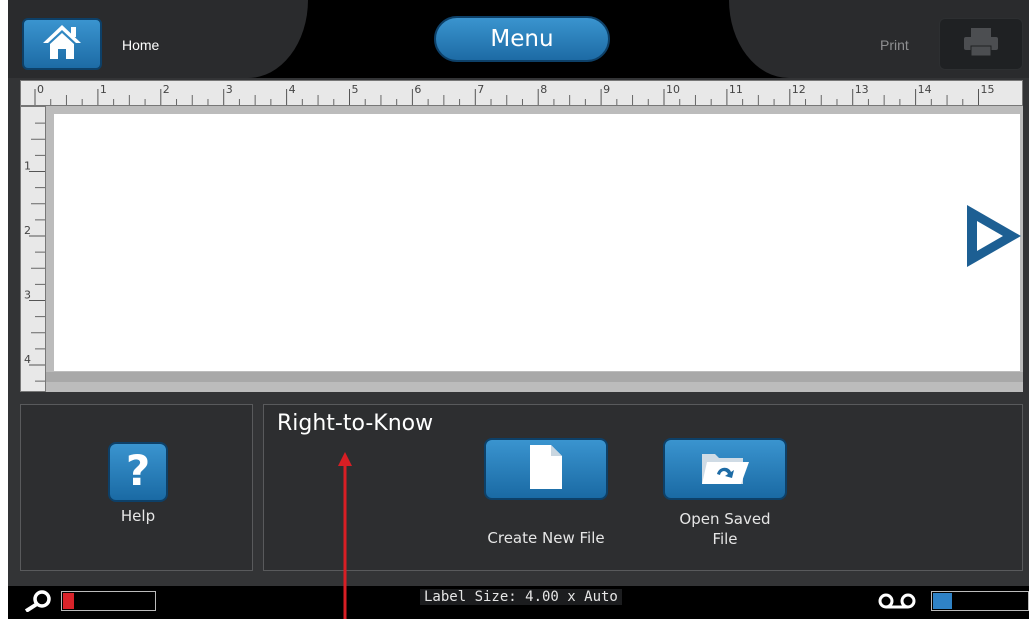  Describe the element at coordinates (988, 89) in the screenshot. I see `ruler-tick-label: 15` at that location.